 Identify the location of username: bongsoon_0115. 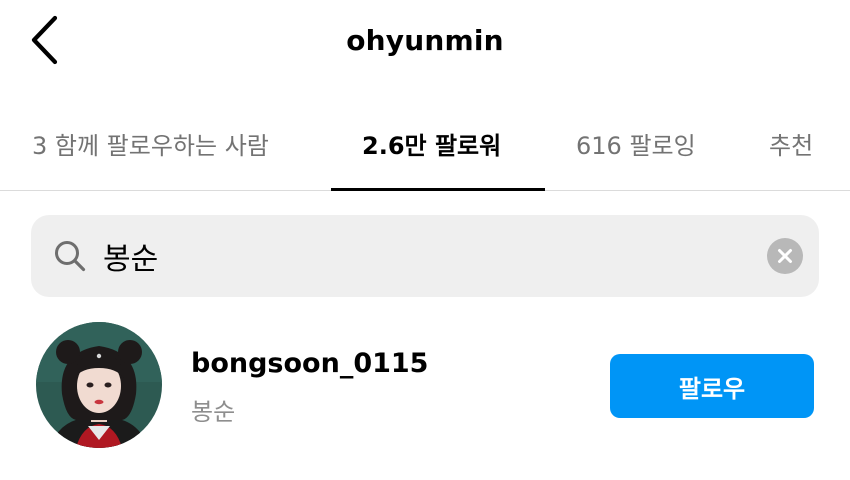
(309, 363).